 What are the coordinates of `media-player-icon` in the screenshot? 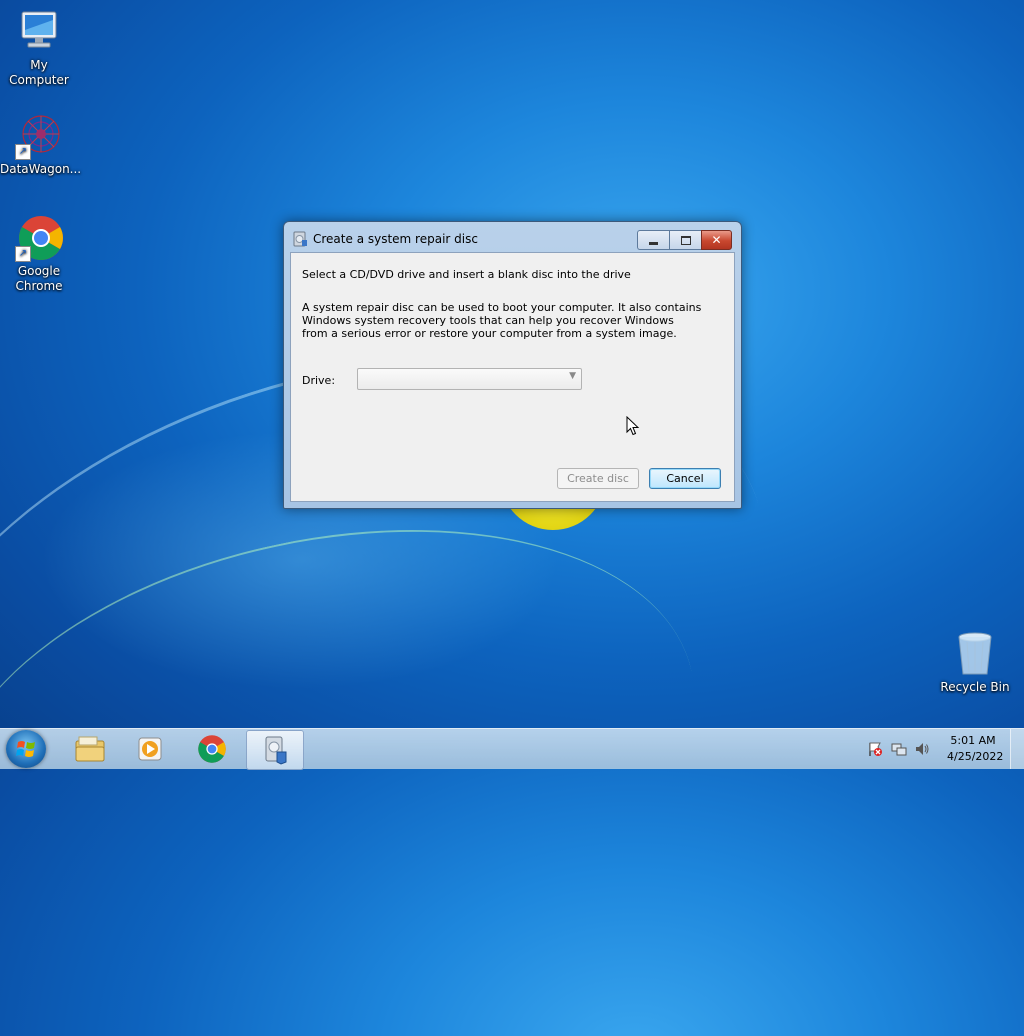 It's located at (150, 749).